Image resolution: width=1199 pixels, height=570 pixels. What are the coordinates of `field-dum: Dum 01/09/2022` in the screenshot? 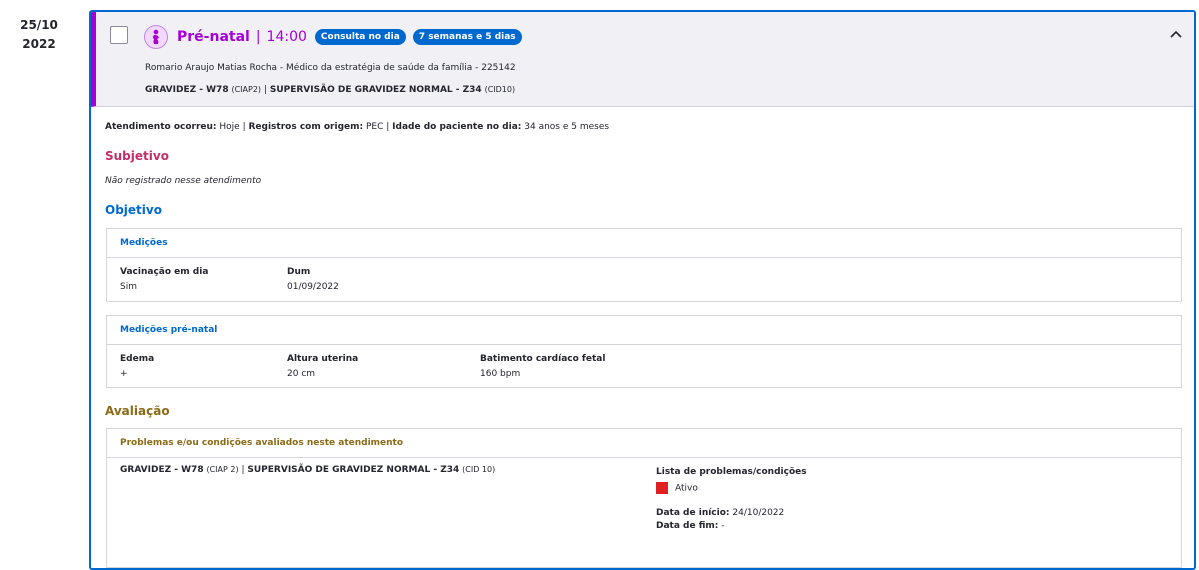 It's located at (313, 280).